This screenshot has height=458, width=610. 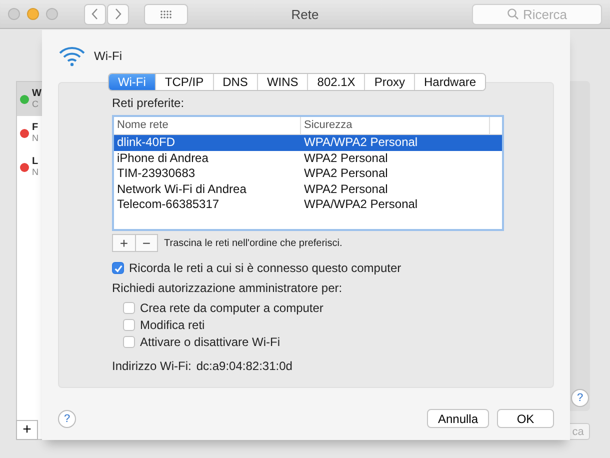 I want to click on table-cell-text: iPhone di Andrea, so click(x=163, y=158).